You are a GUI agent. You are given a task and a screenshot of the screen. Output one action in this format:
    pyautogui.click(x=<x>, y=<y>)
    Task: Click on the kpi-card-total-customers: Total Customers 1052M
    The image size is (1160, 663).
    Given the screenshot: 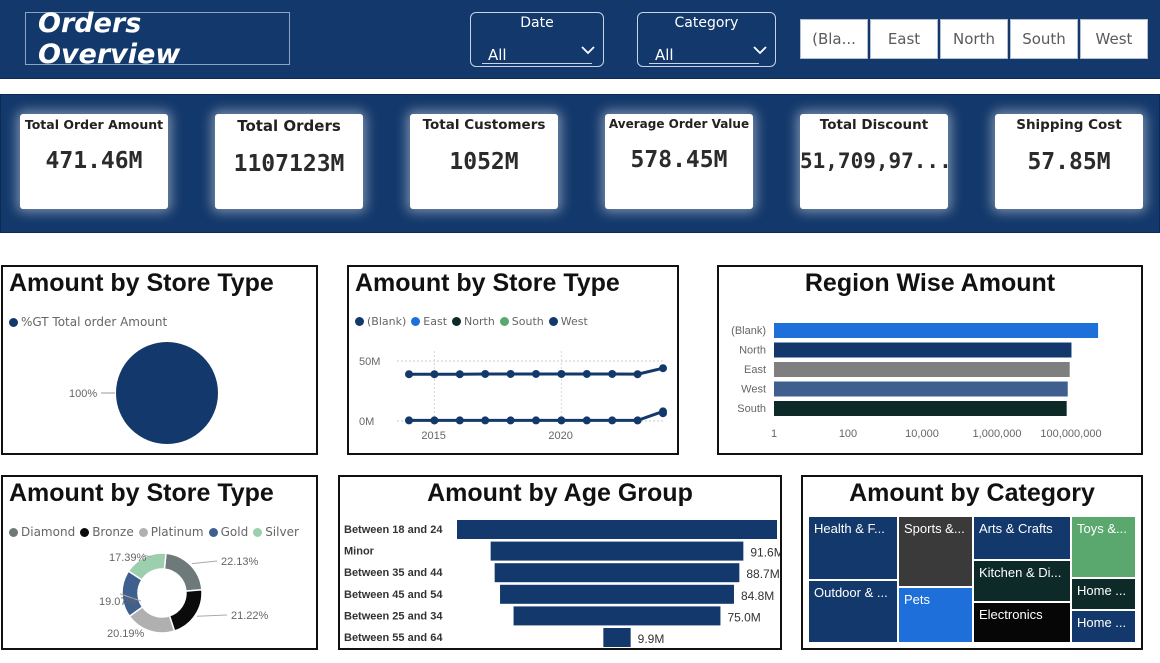 What is the action you would take?
    pyautogui.click(x=484, y=161)
    